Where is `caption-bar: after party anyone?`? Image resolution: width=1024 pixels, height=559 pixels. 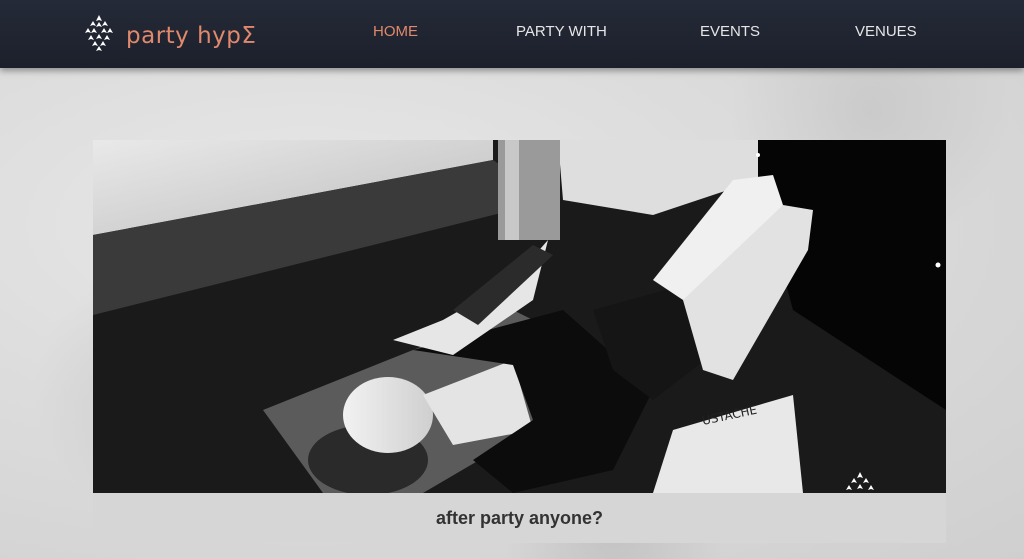
caption-bar: after party anyone? is located at coordinates (519, 518).